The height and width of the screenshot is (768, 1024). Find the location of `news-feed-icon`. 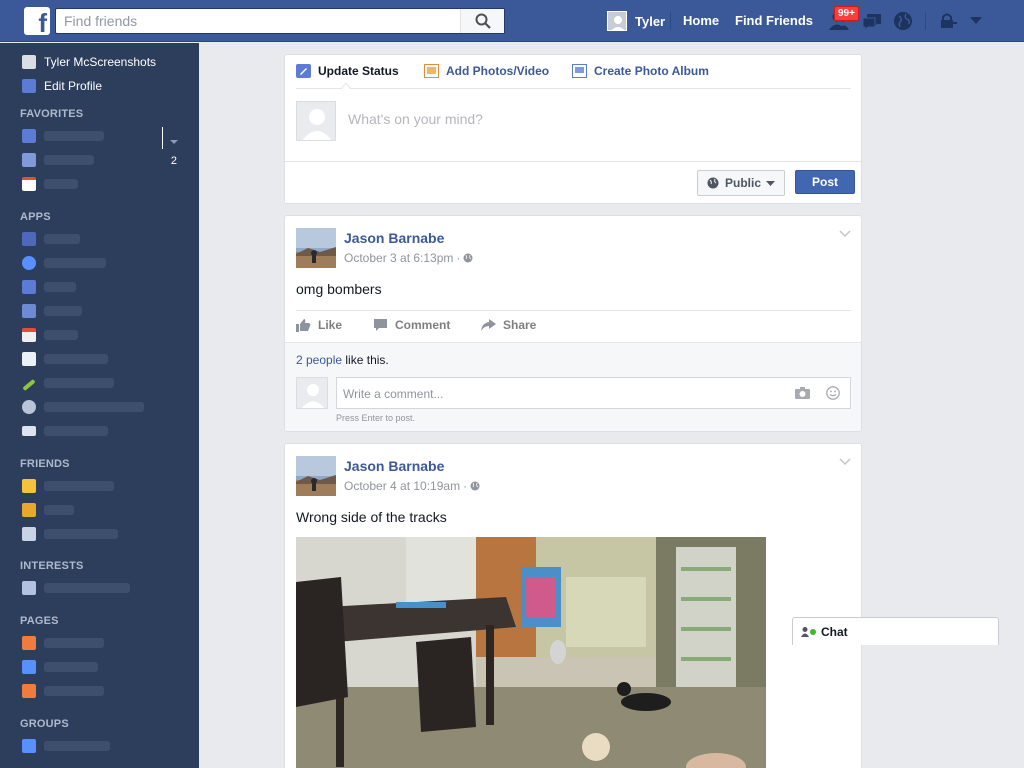

news-feed-icon is located at coordinates (29, 136).